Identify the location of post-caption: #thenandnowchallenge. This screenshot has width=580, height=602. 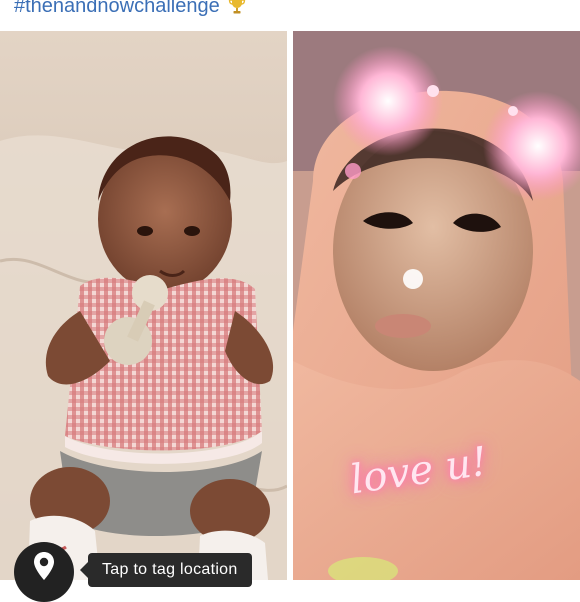
(130, 10).